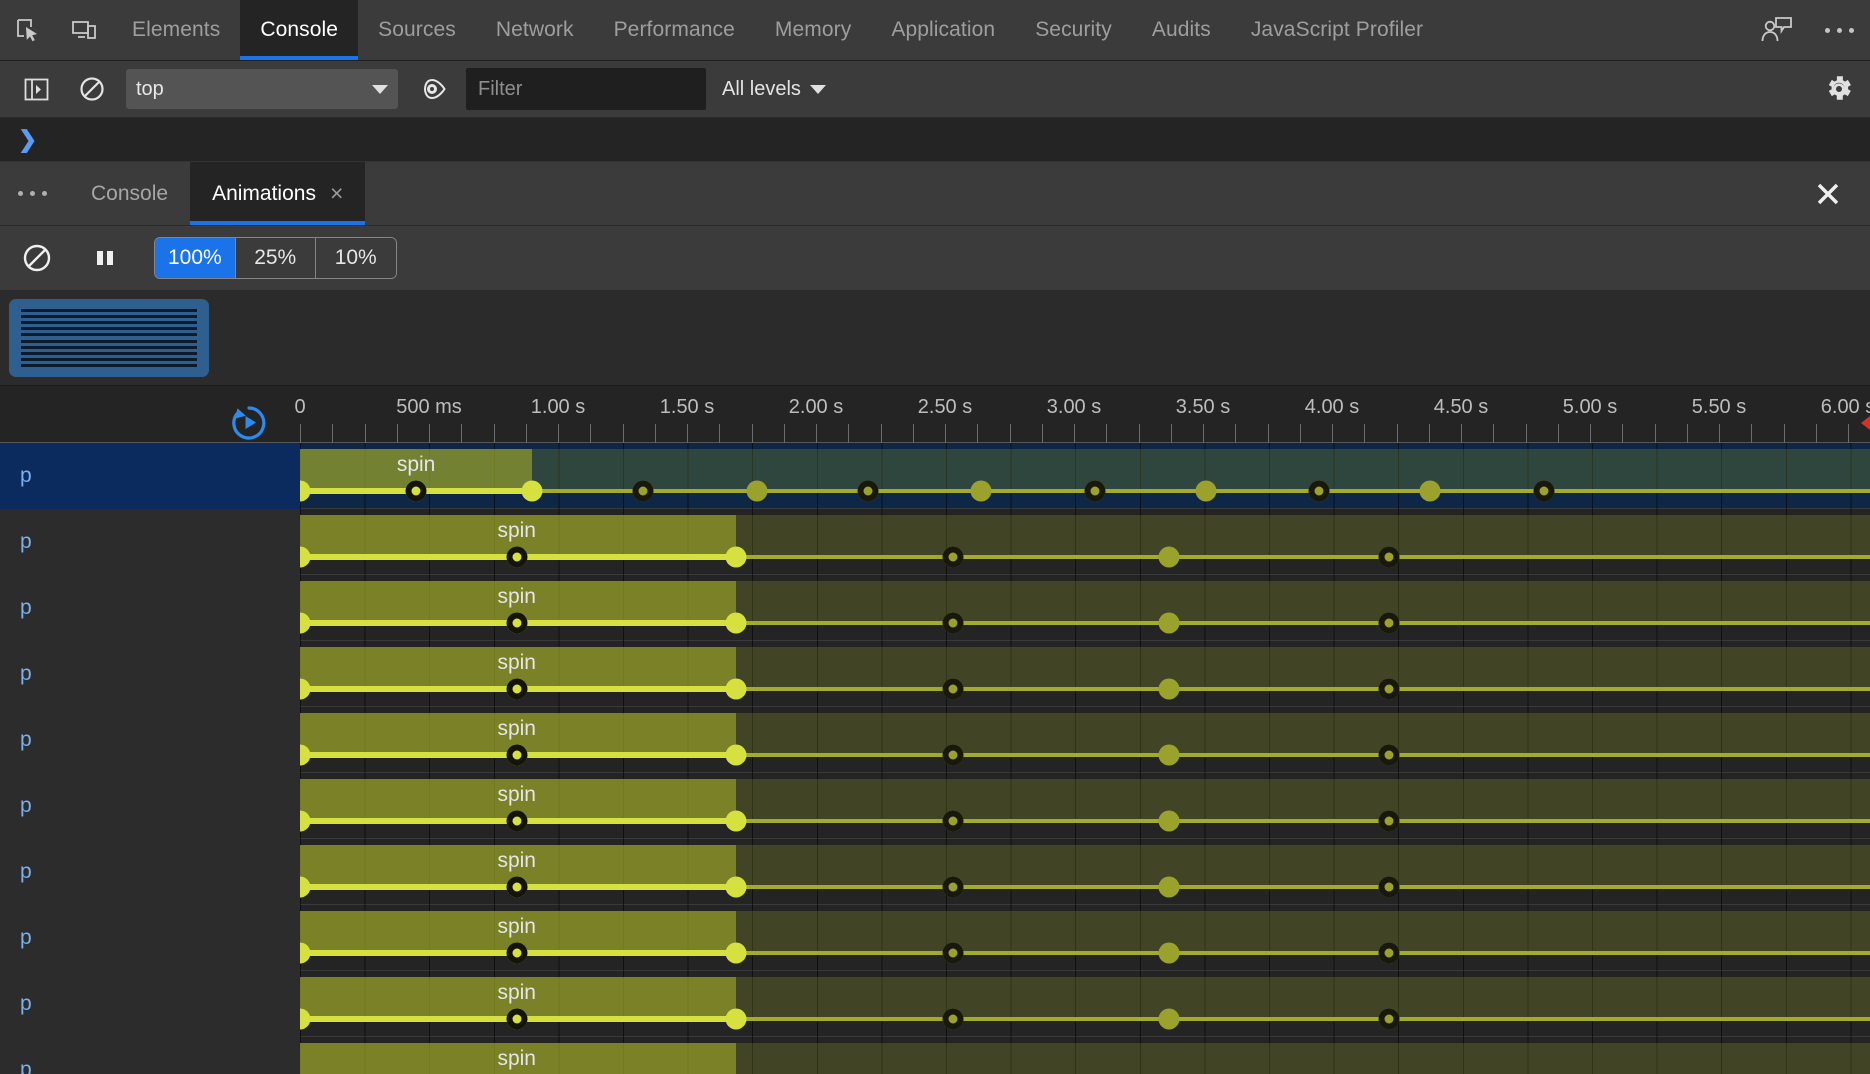 The image size is (1870, 1074). Describe the element at coordinates (36, 89) in the screenshot. I see `console-sidebar-icon` at that location.